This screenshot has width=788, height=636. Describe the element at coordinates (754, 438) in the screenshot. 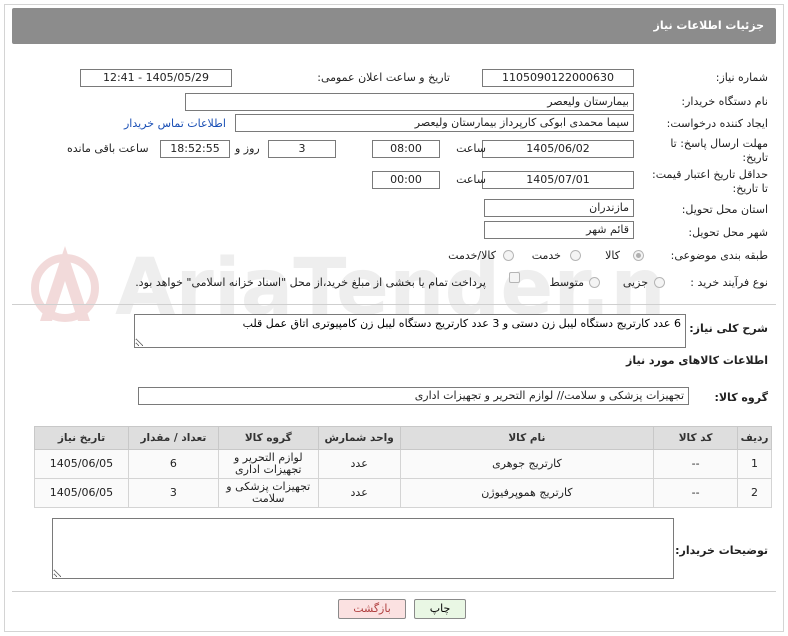

I see `col-header-row-number: ردیف` at that location.